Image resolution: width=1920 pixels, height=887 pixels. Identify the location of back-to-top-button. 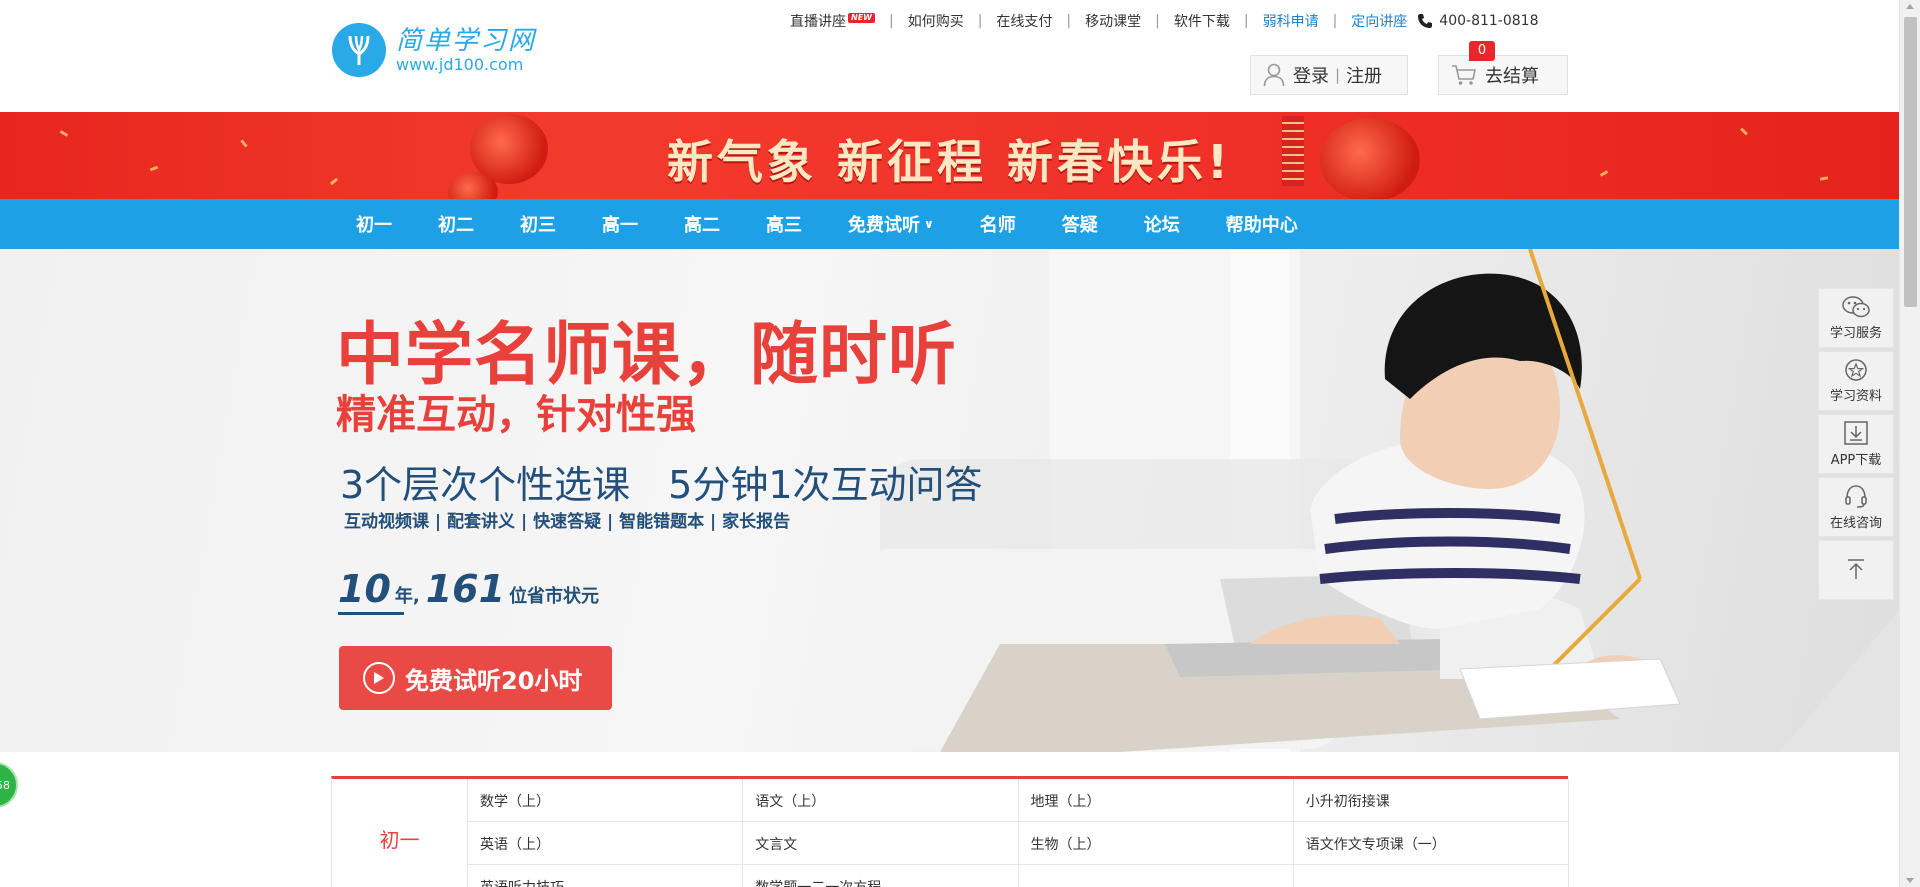
(1856, 570).